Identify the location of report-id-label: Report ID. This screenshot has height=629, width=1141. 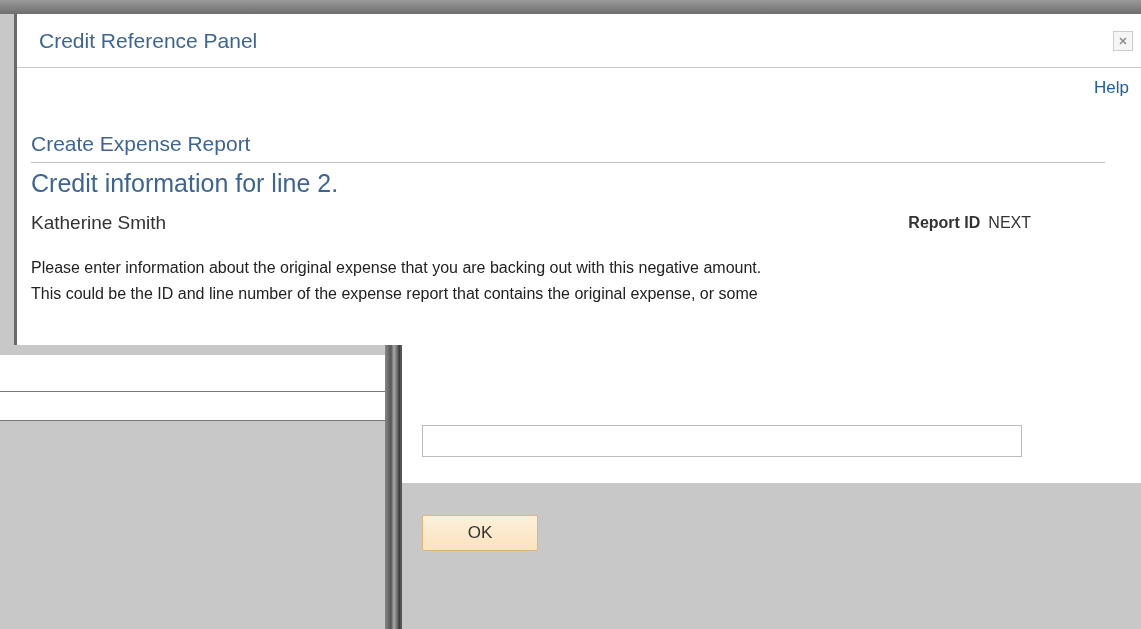
(944, 223).